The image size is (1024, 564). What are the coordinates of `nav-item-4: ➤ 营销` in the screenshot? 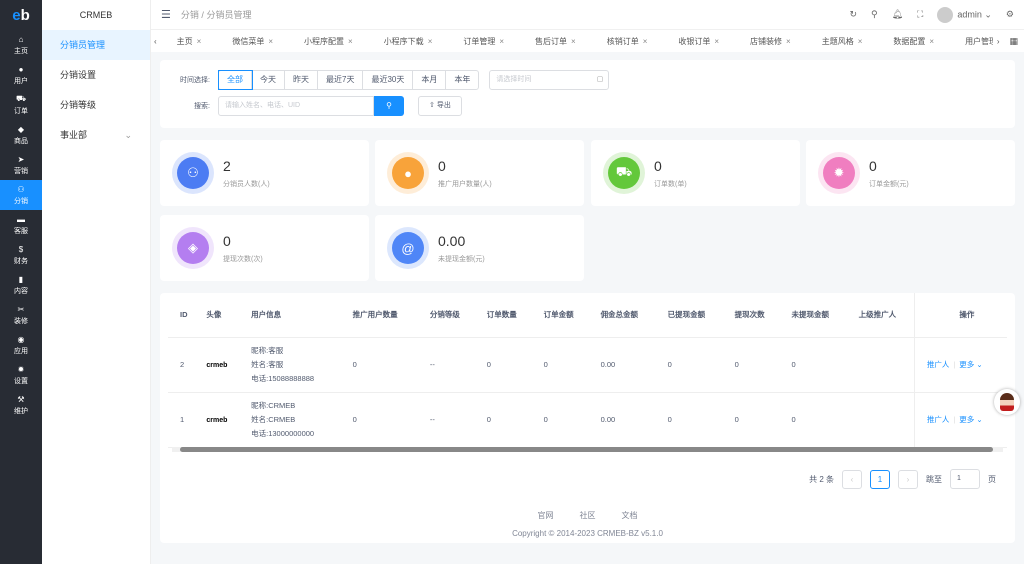 It's located at (21, 165).